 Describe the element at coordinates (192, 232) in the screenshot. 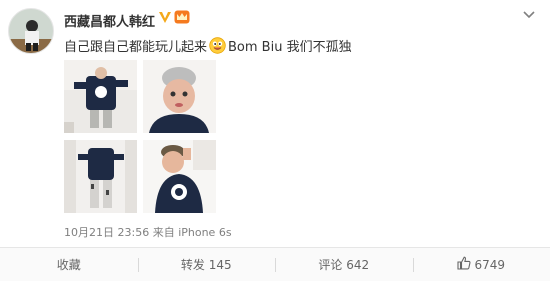

I see `post-source: 来自 iPhone 6s` at that location.